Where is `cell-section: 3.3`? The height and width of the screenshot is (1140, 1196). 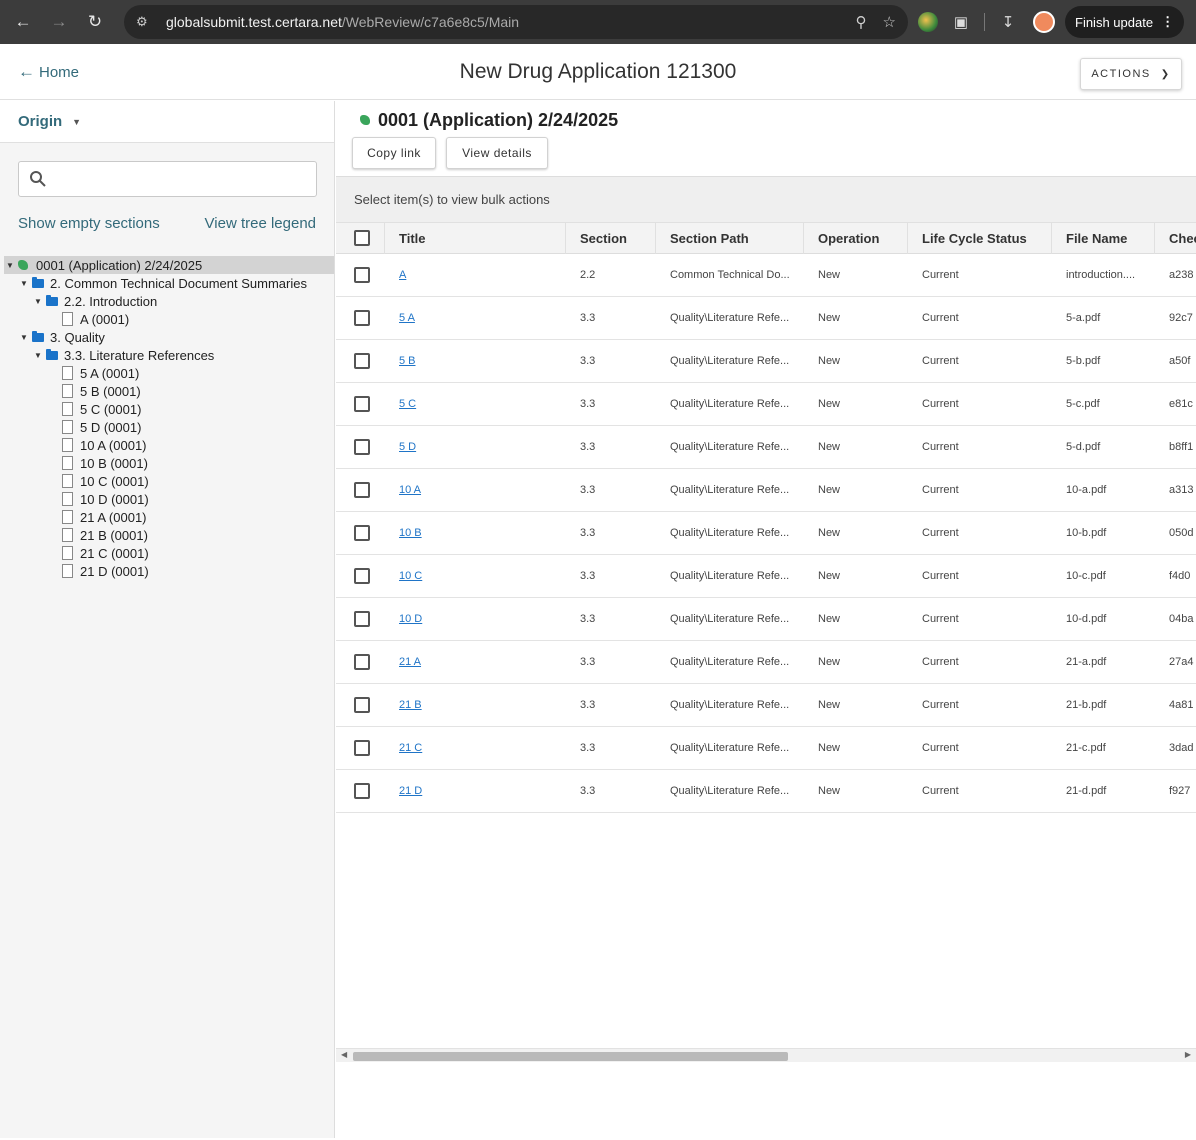 cell-section: 3.3 is located at coordinates (611, 705).